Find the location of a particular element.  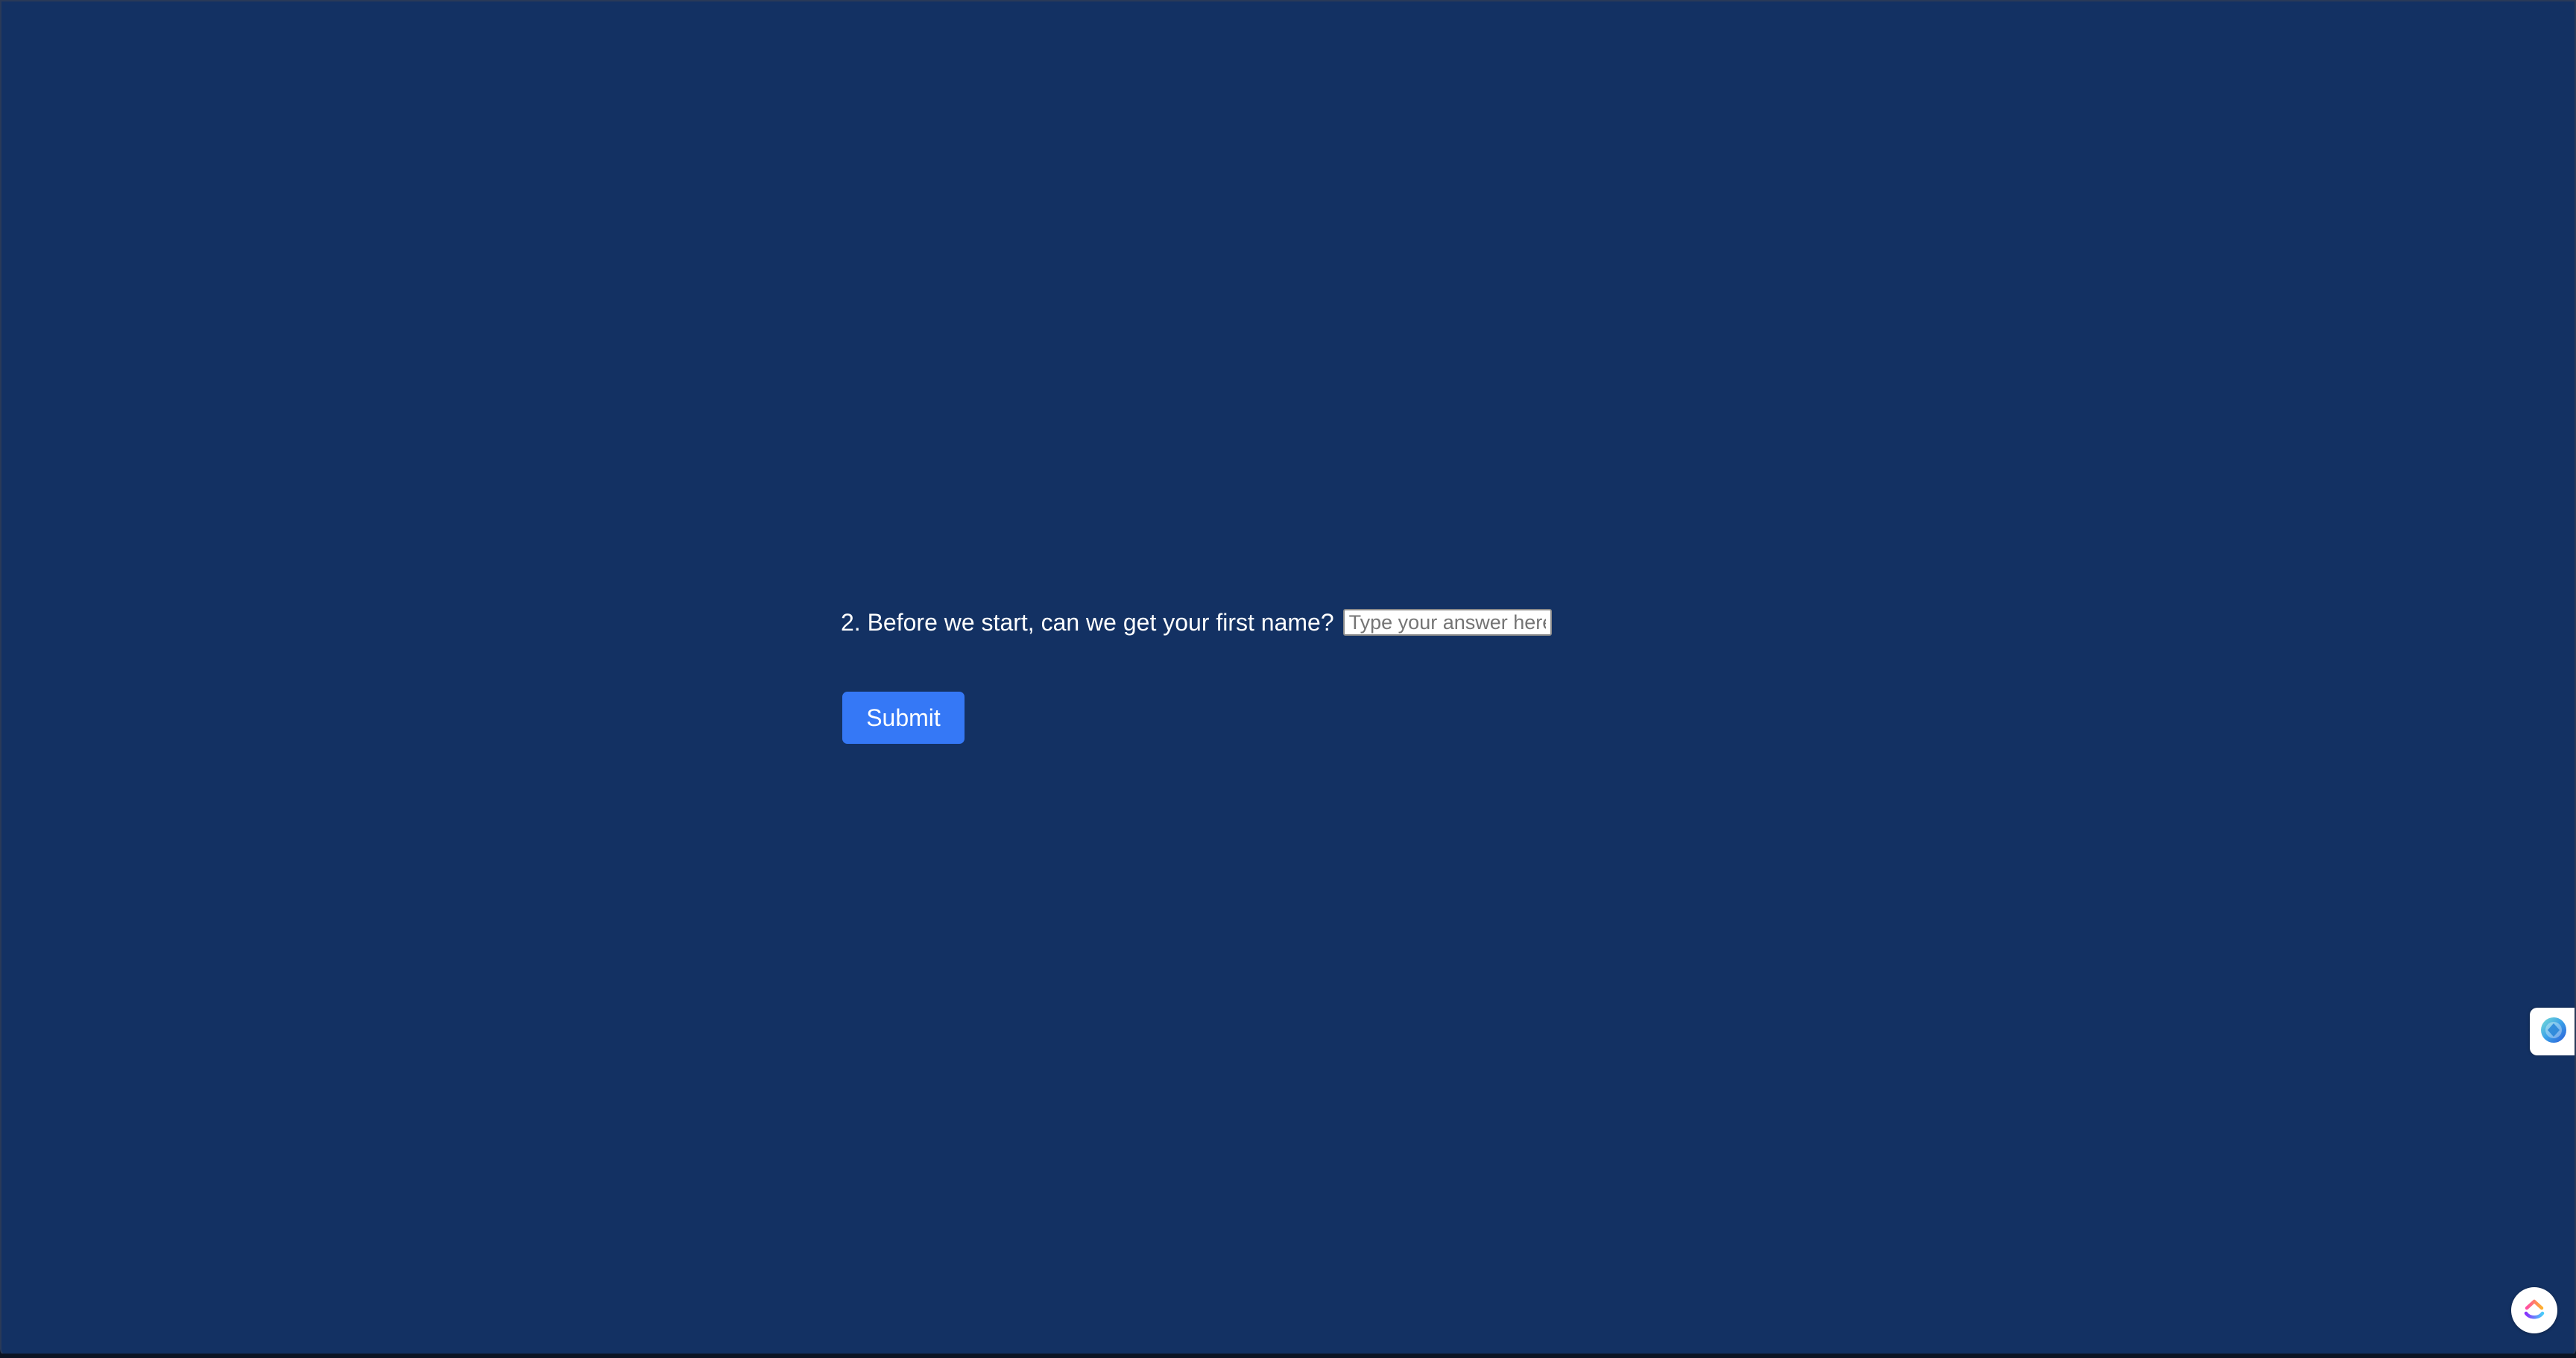

help-launcher-button is located at coordinates (2534, 1310).